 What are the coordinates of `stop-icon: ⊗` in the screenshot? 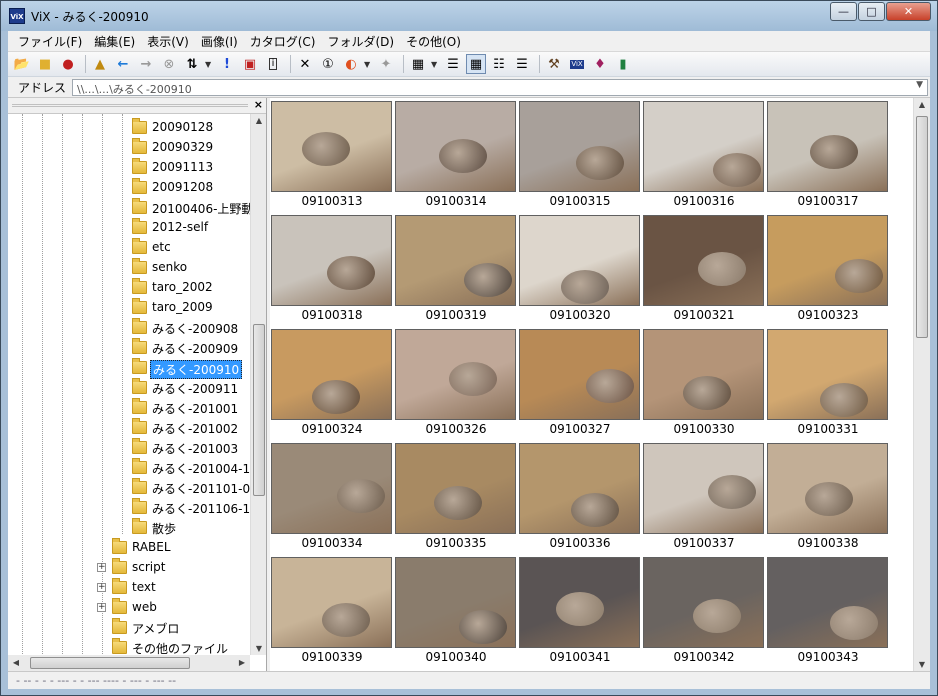 It's located at (169, 64).